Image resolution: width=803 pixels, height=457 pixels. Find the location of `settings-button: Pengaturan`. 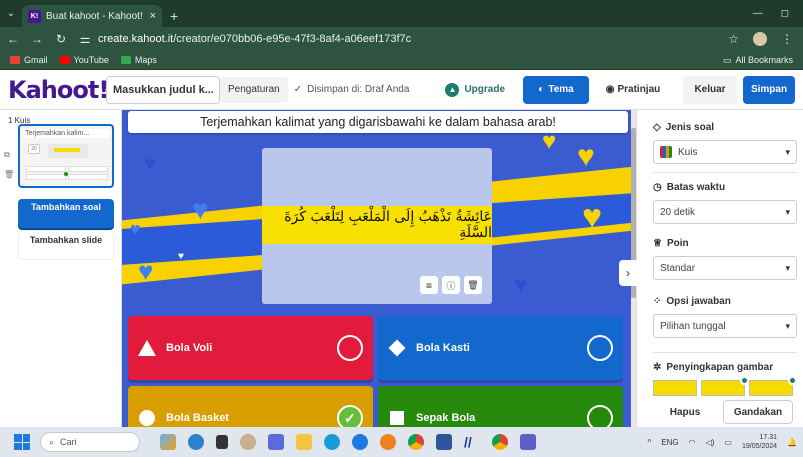

settings-button: Pengaturan is located at coordinates (254, 89).